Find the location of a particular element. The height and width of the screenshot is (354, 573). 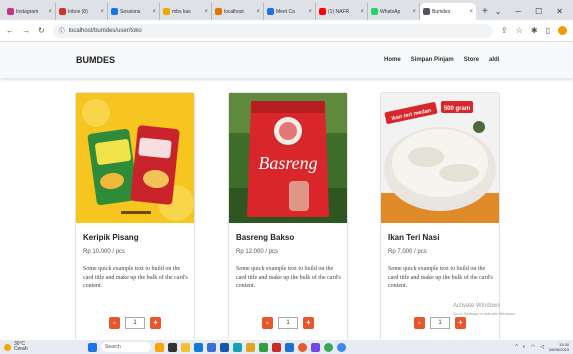

taskbar-search-input: Search is located at coordinates (126, 347).